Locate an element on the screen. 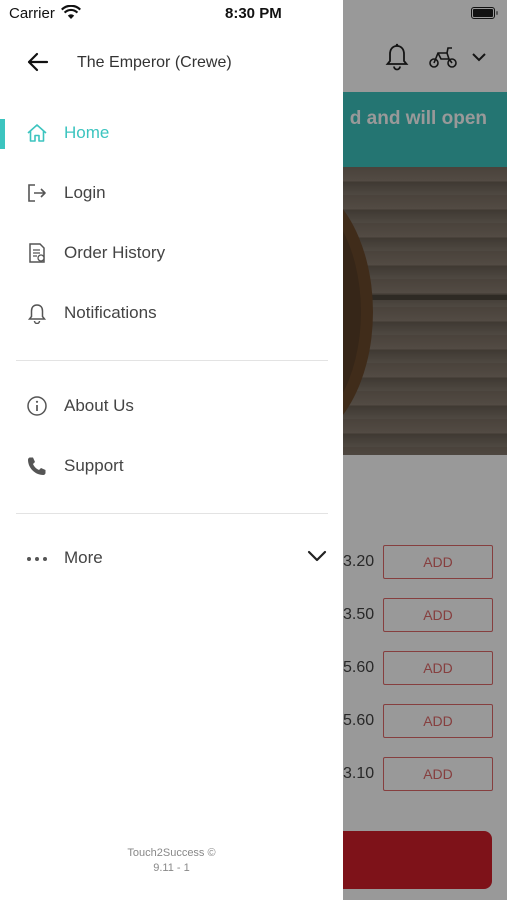  nav-item-order-history: Order History is located at coordinates (171, 254).